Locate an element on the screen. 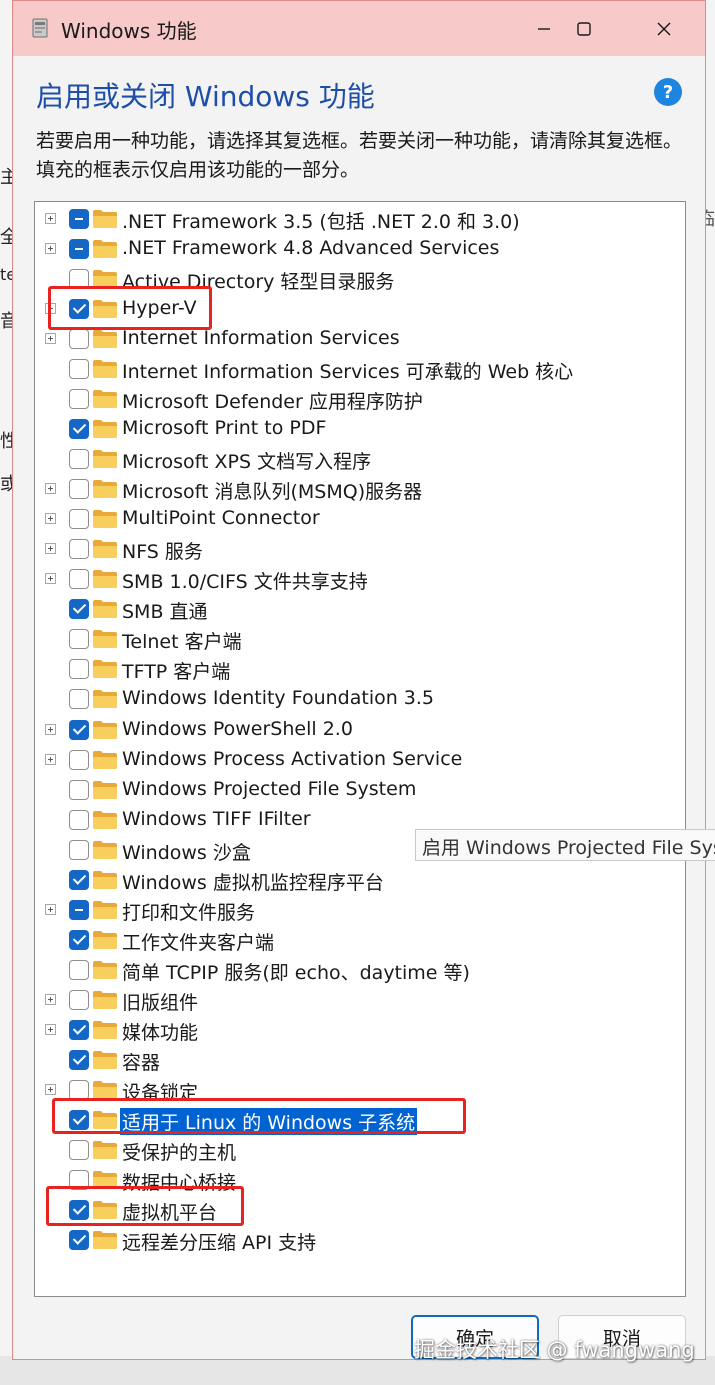  close-icon is located at coordinates (664, 29).